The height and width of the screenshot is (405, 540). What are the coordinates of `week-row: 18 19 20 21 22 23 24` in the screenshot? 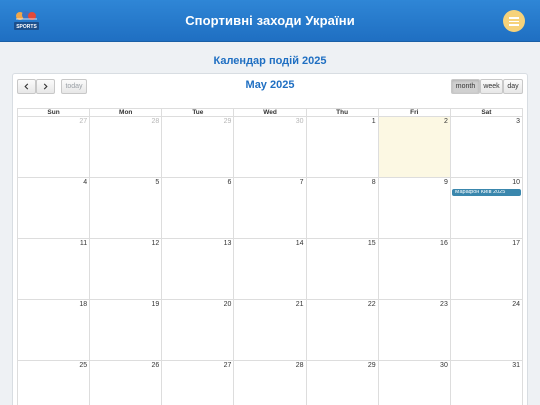 It's located at (270, 329).